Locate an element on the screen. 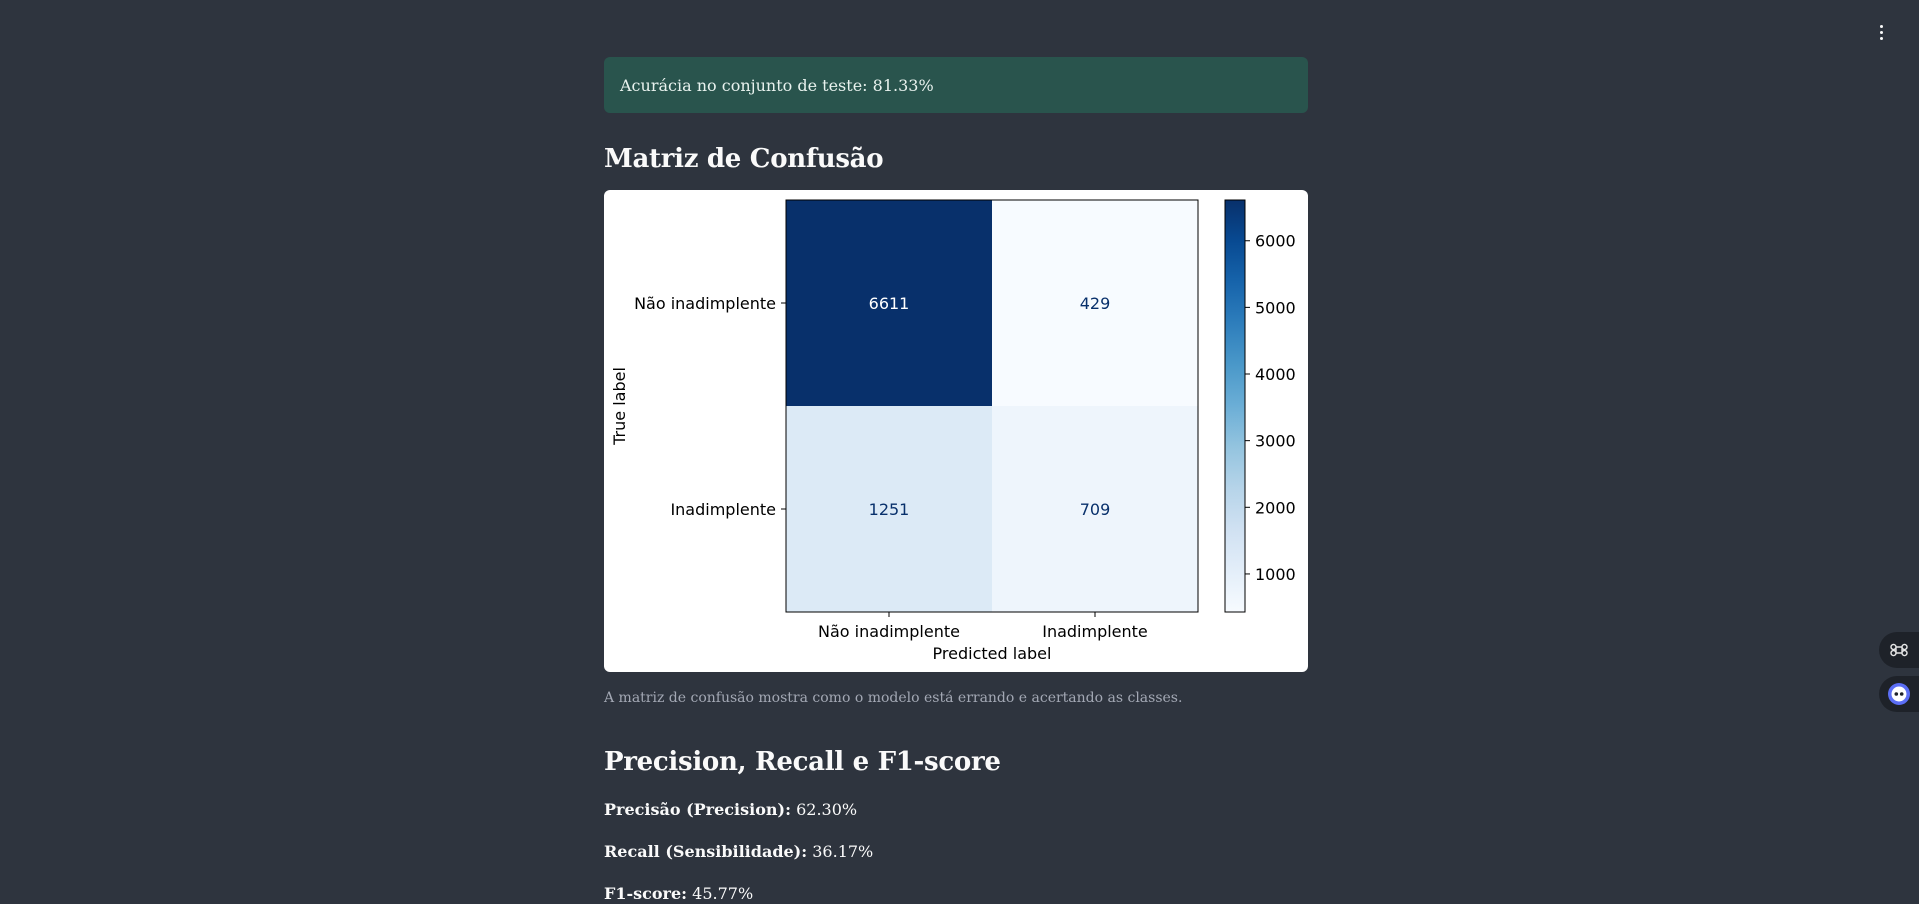  precision-metric: Precisão (Precision): 62.30% is located at coordinates (956, 810).